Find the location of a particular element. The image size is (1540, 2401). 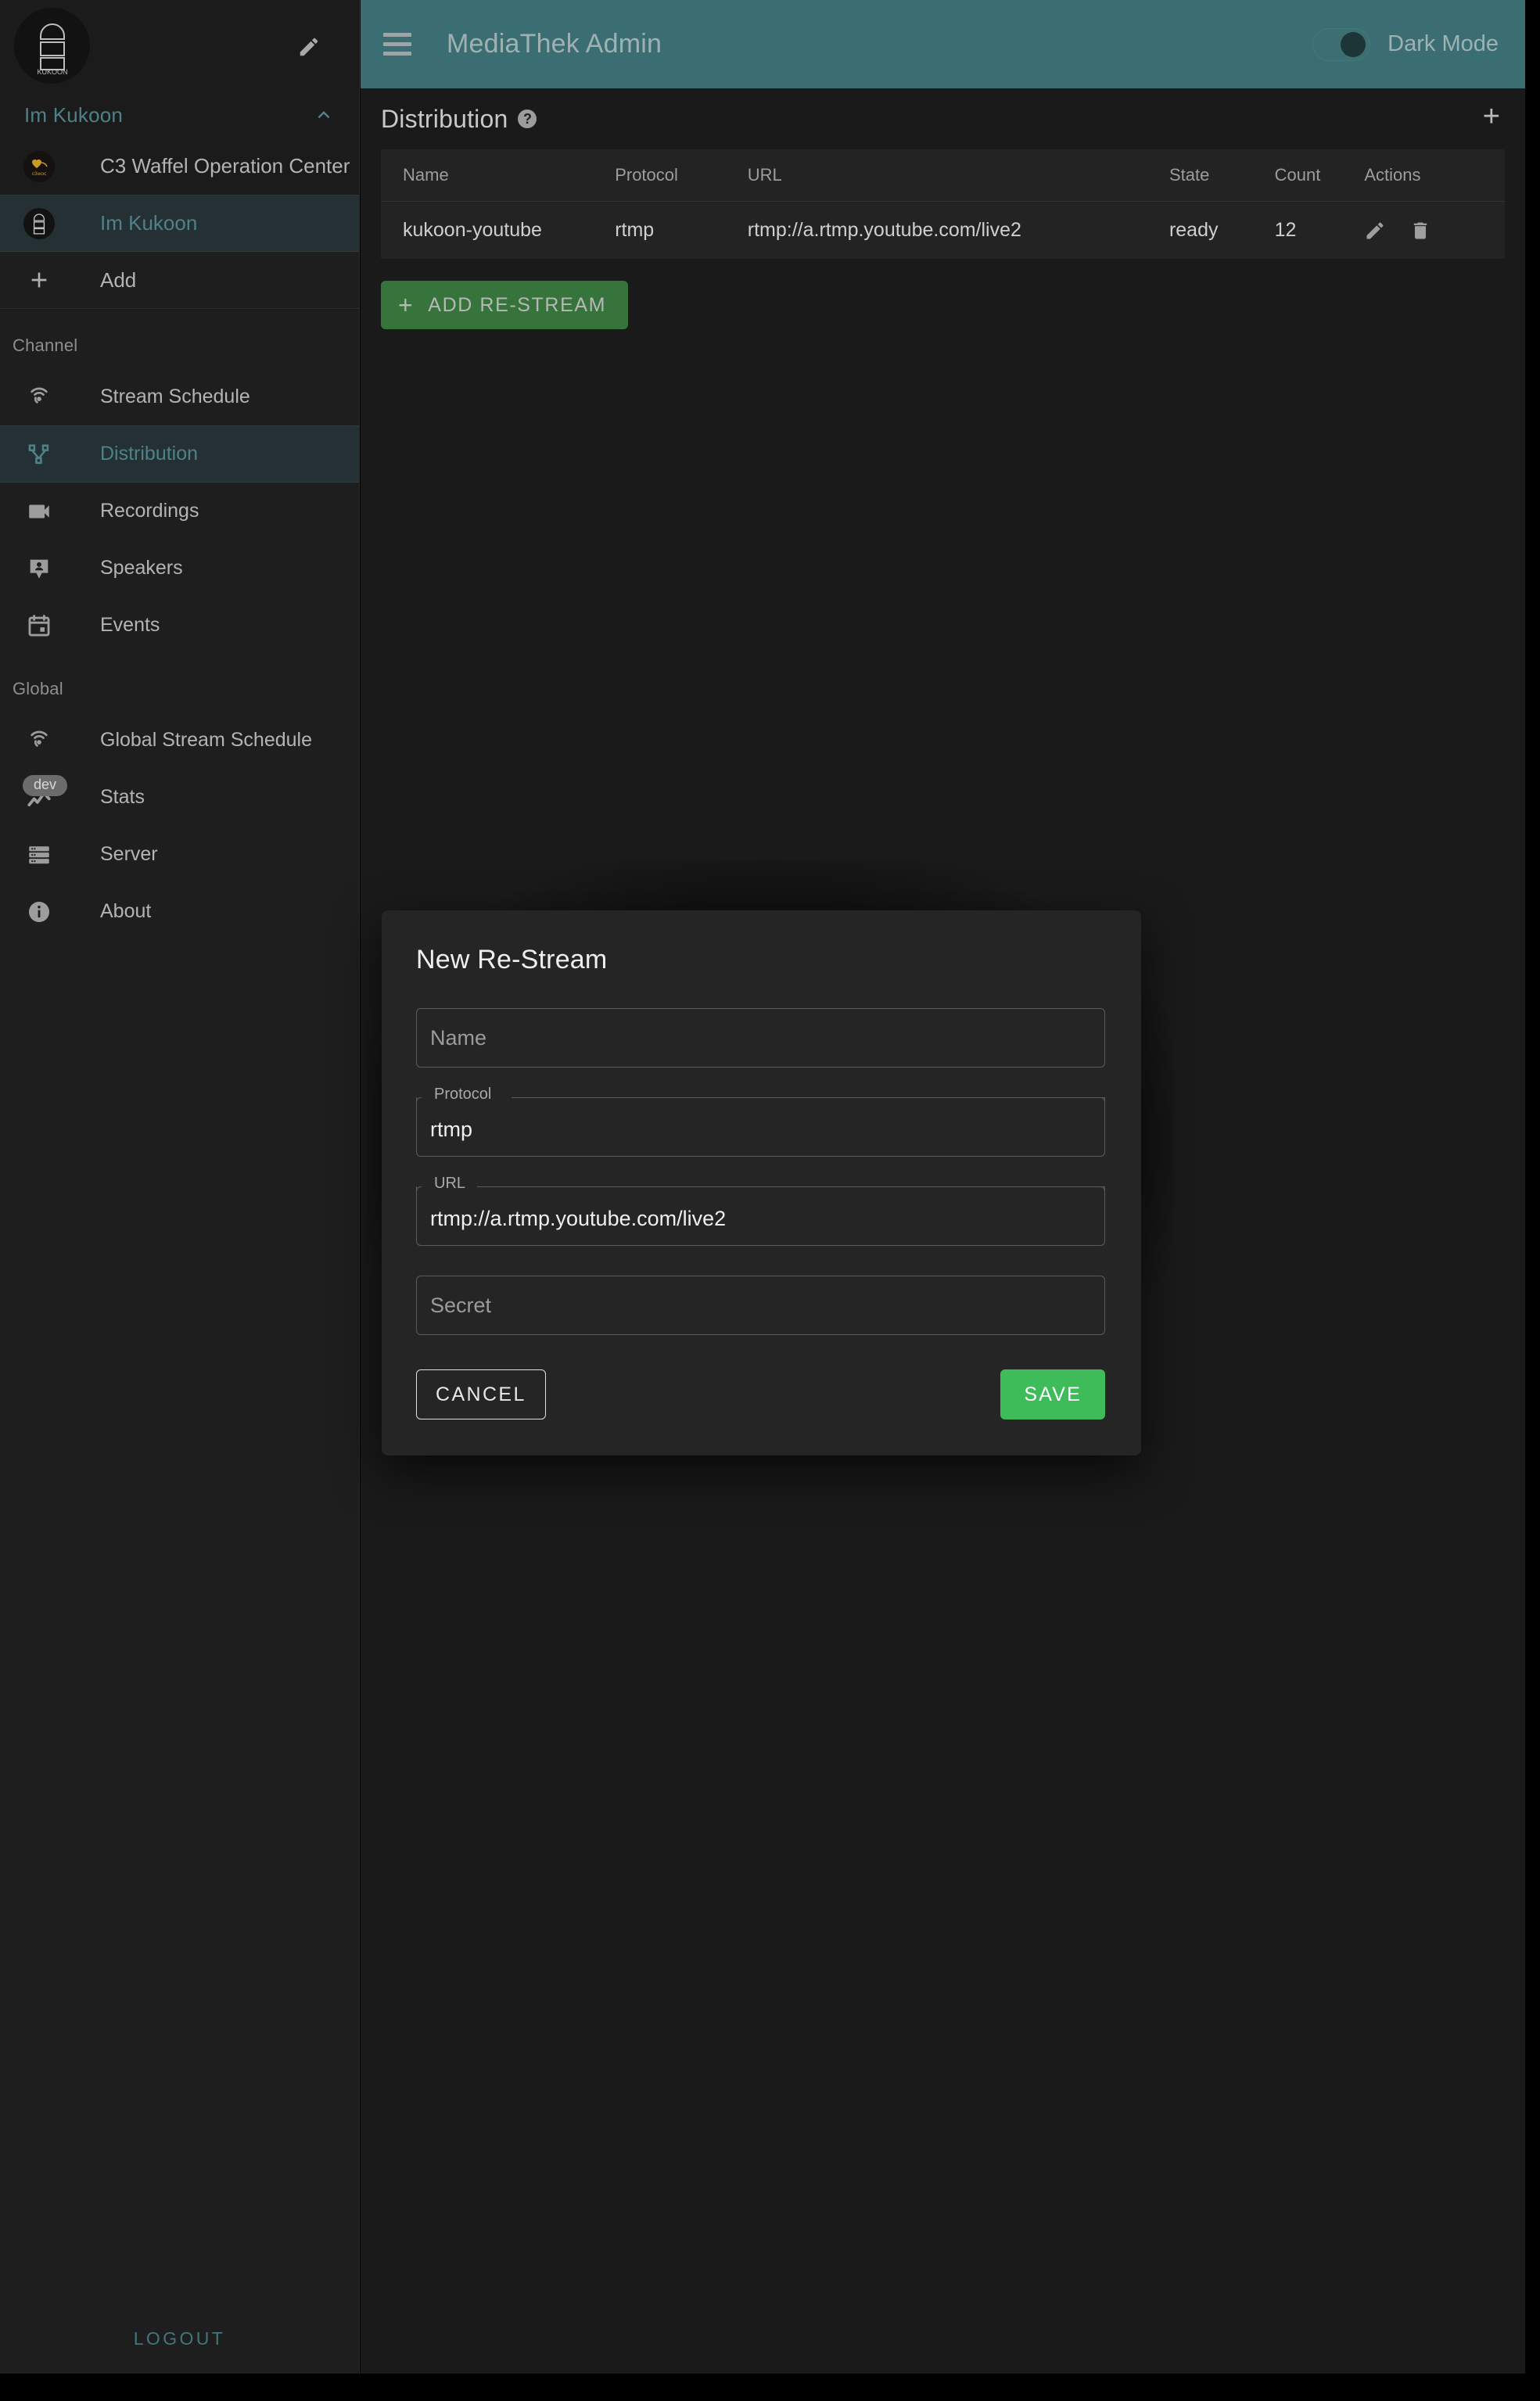

column-header-actions: Actions is located at coordinates (1434, 176).